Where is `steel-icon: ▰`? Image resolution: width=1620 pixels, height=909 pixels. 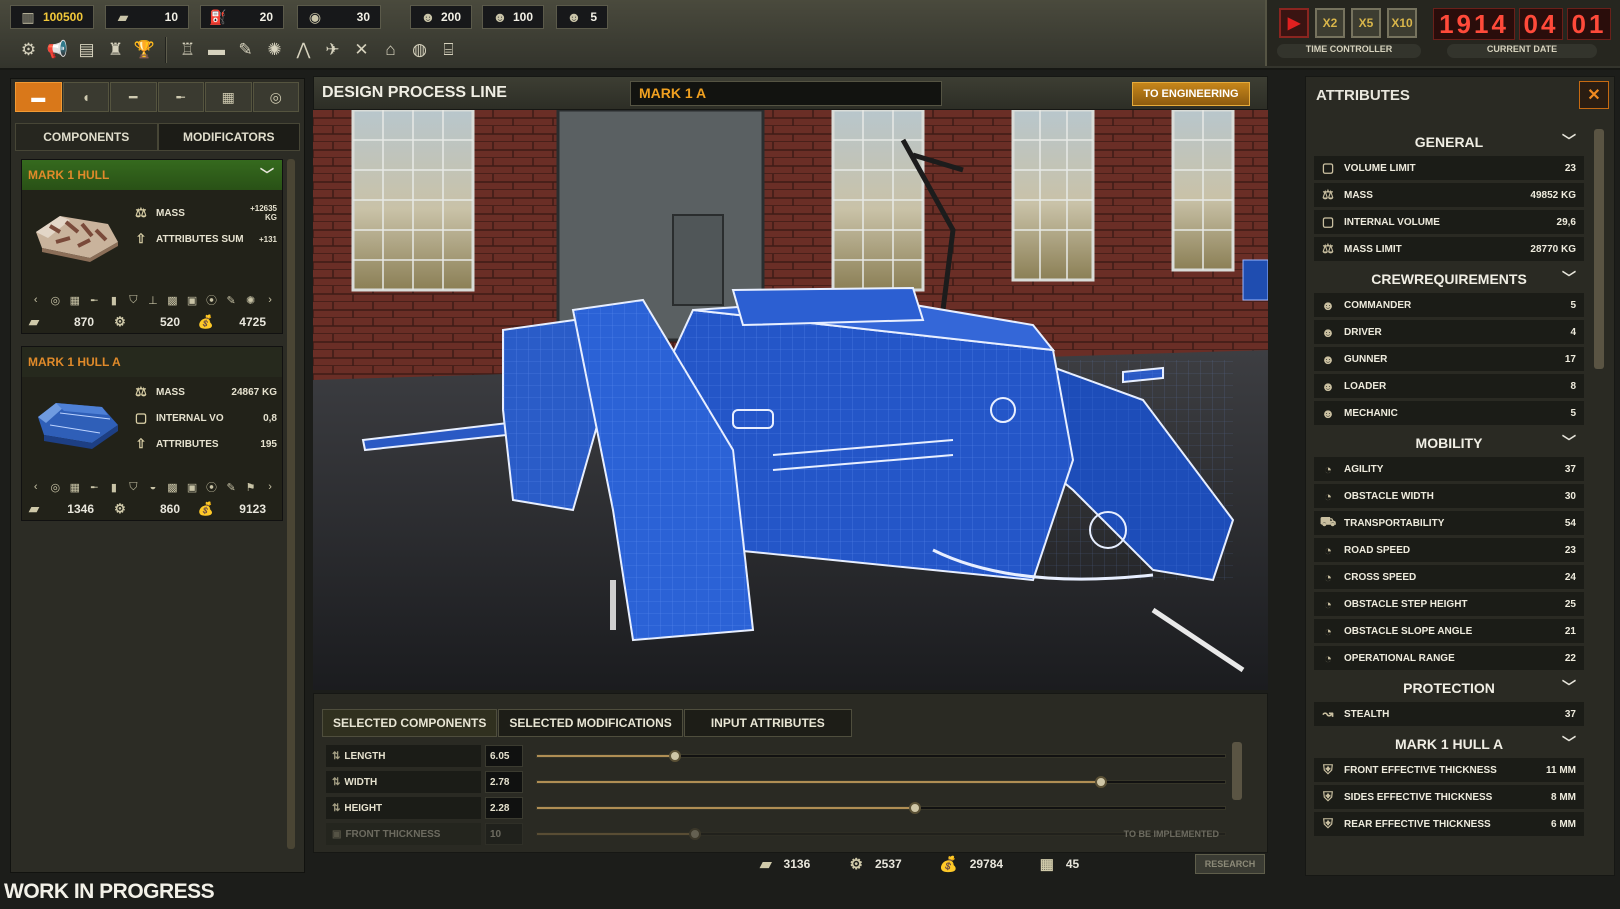 steel-icon: ▰ is located at coordinates (123, 16).